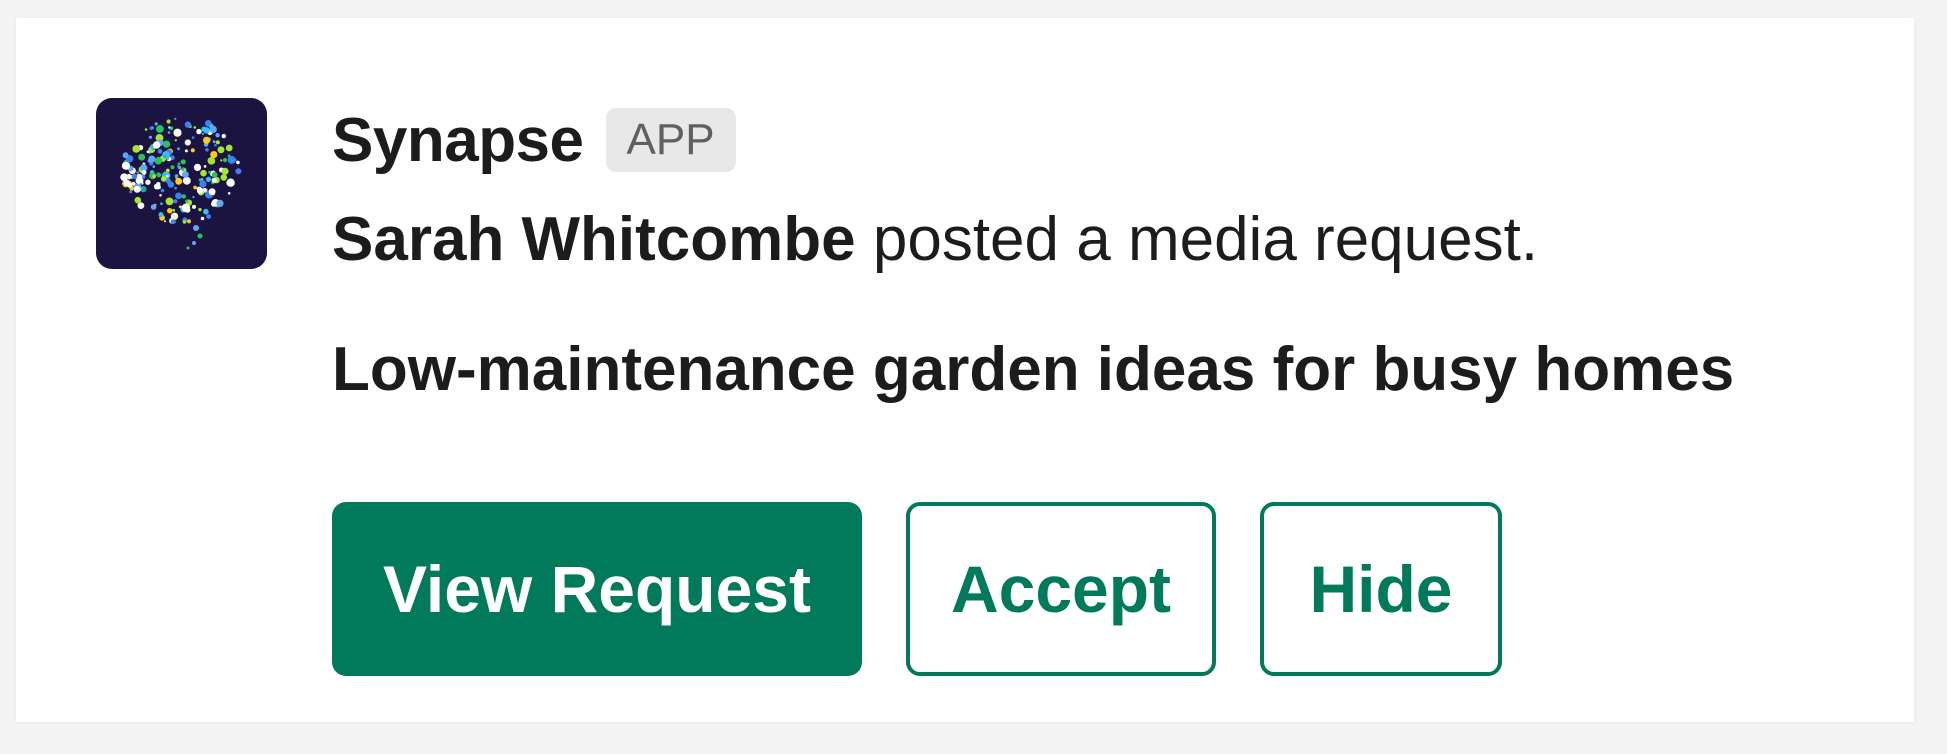 The height and width of the screenshot is (754, 1947). I want to click on action-buttons: View Request Accept Hide, so click(939, 589).